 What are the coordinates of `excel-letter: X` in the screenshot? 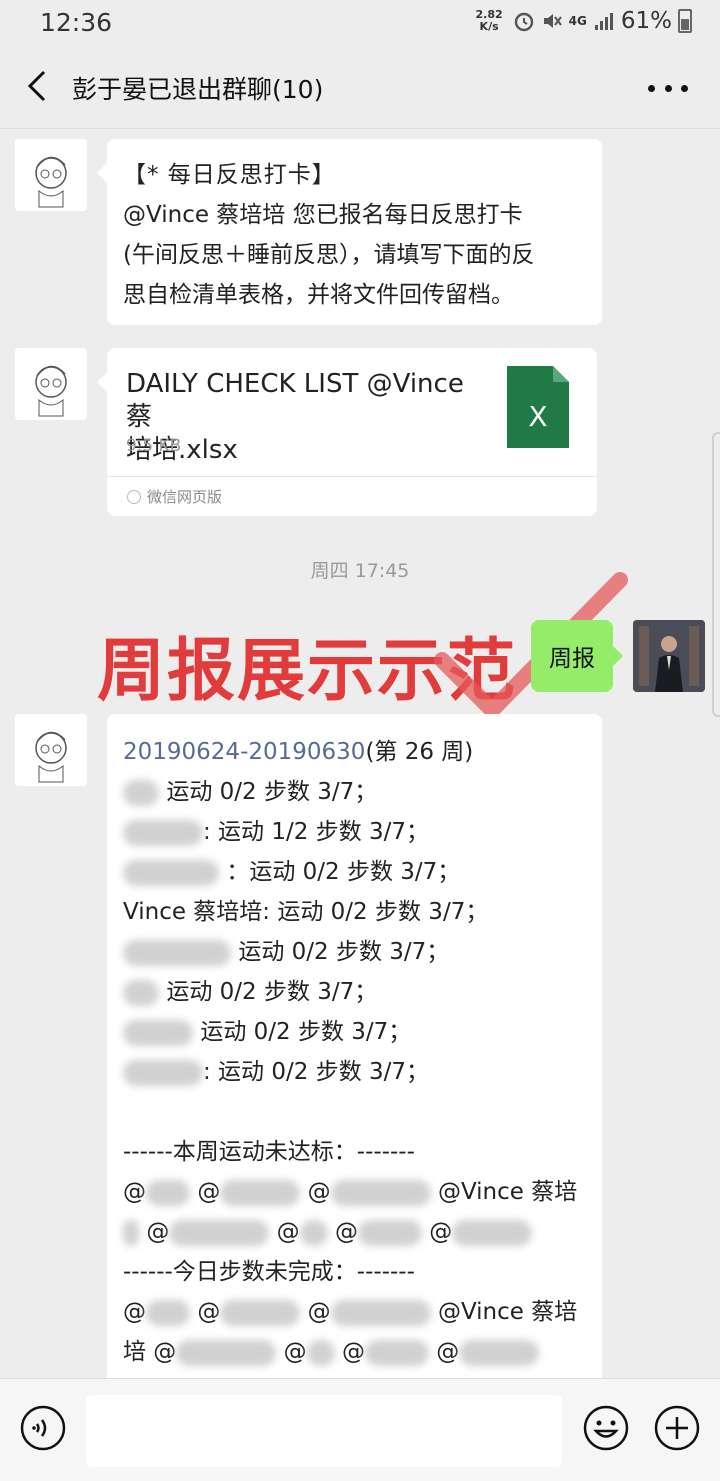 It's located at (537, 416).